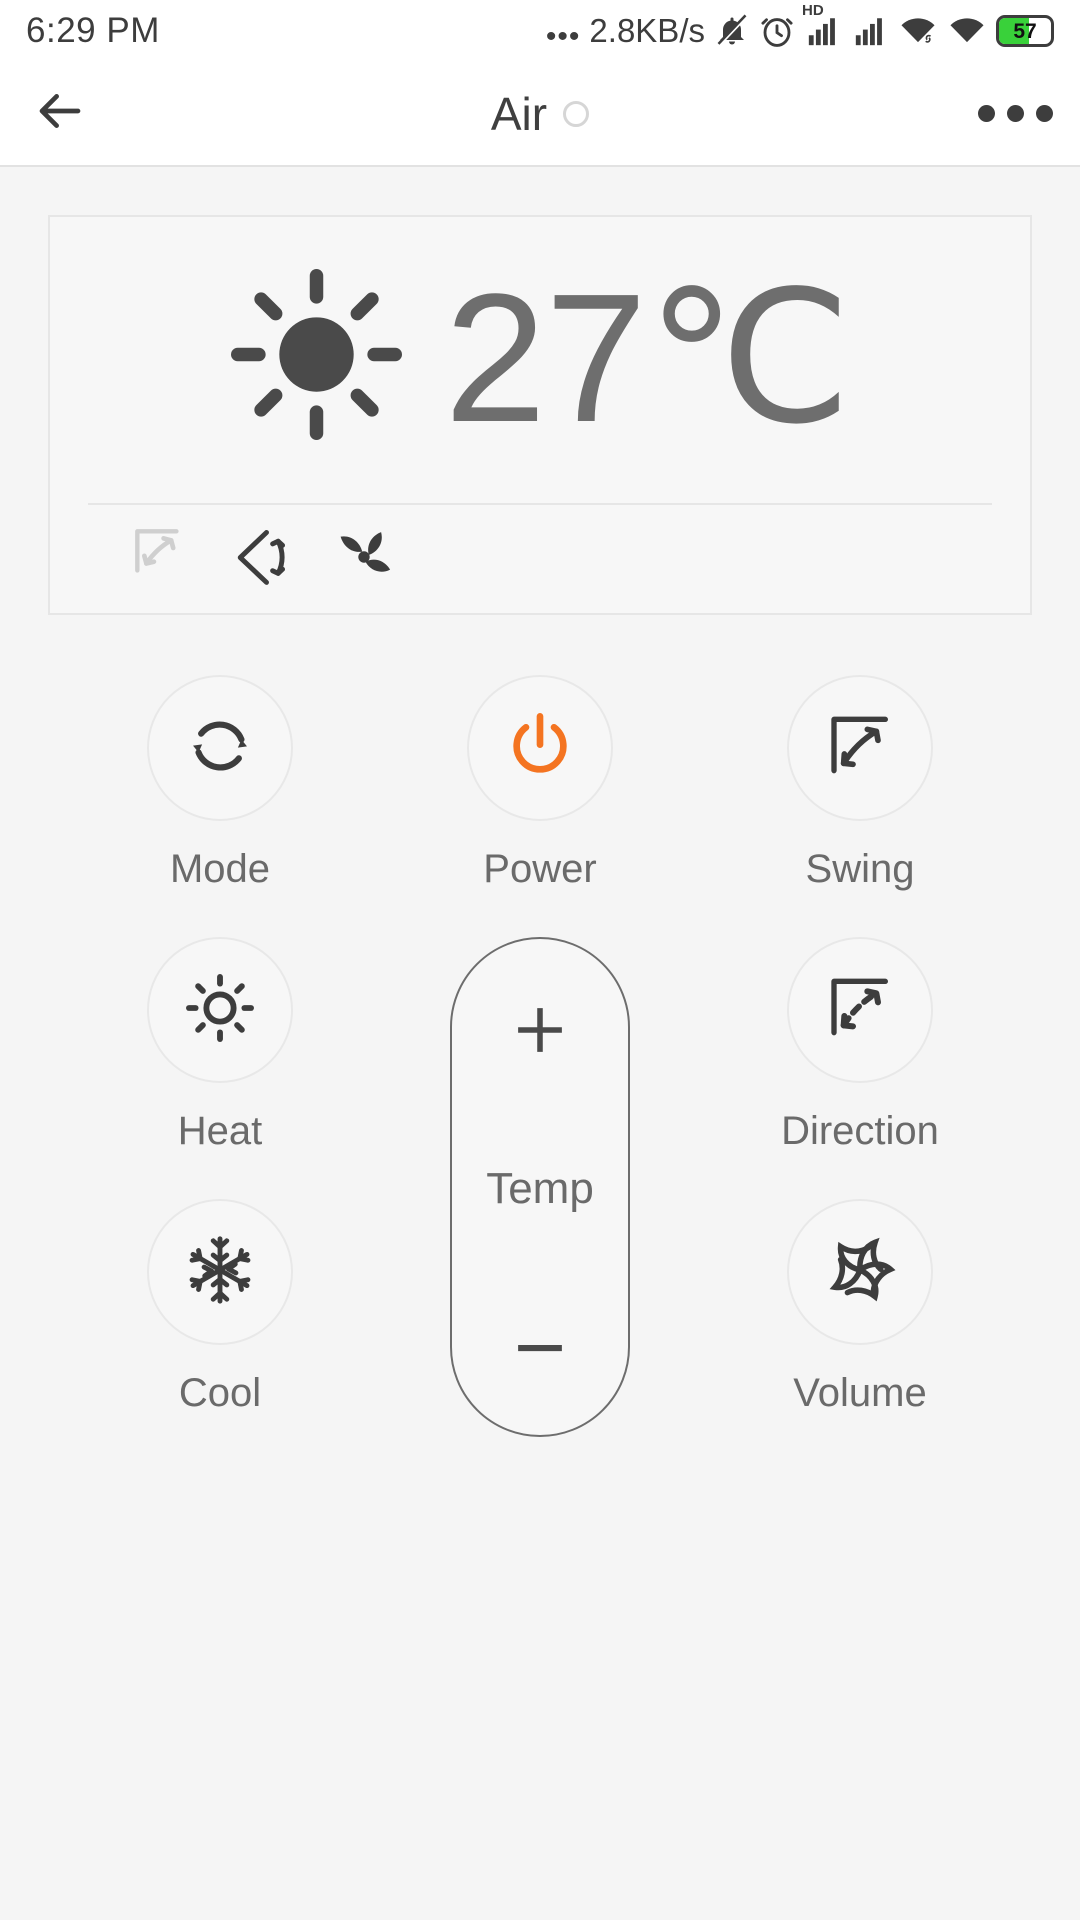  What do you see at coordinates (563, 36) in the screenshot?
I see `network-dots-icon: •••` at bounding box center [563, 36].